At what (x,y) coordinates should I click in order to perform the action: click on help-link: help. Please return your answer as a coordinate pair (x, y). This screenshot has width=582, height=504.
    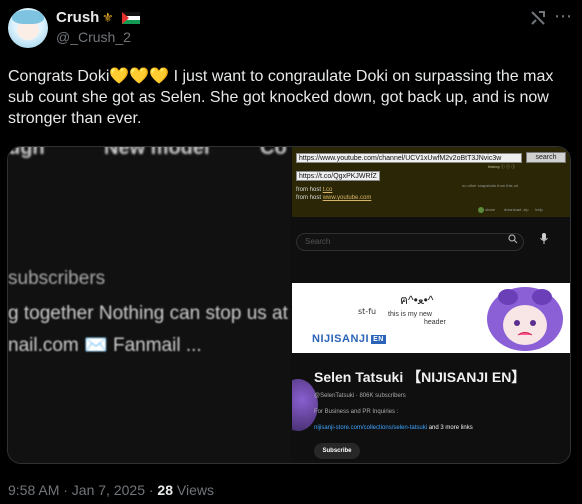
    Looking at the image, I should click on (539, 210).